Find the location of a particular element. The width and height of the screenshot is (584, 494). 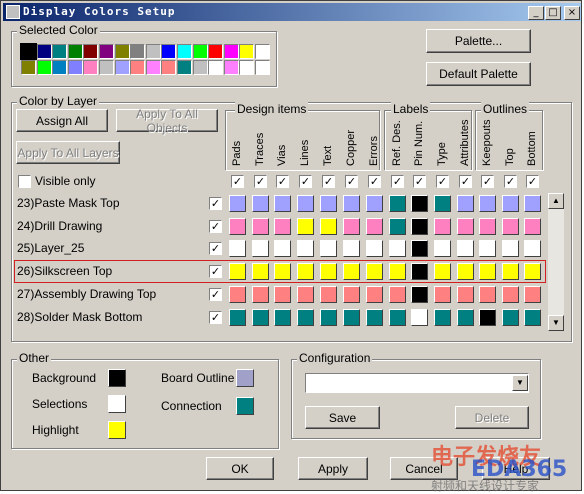

minimize-button: _ is located at coordinates (536, 13).